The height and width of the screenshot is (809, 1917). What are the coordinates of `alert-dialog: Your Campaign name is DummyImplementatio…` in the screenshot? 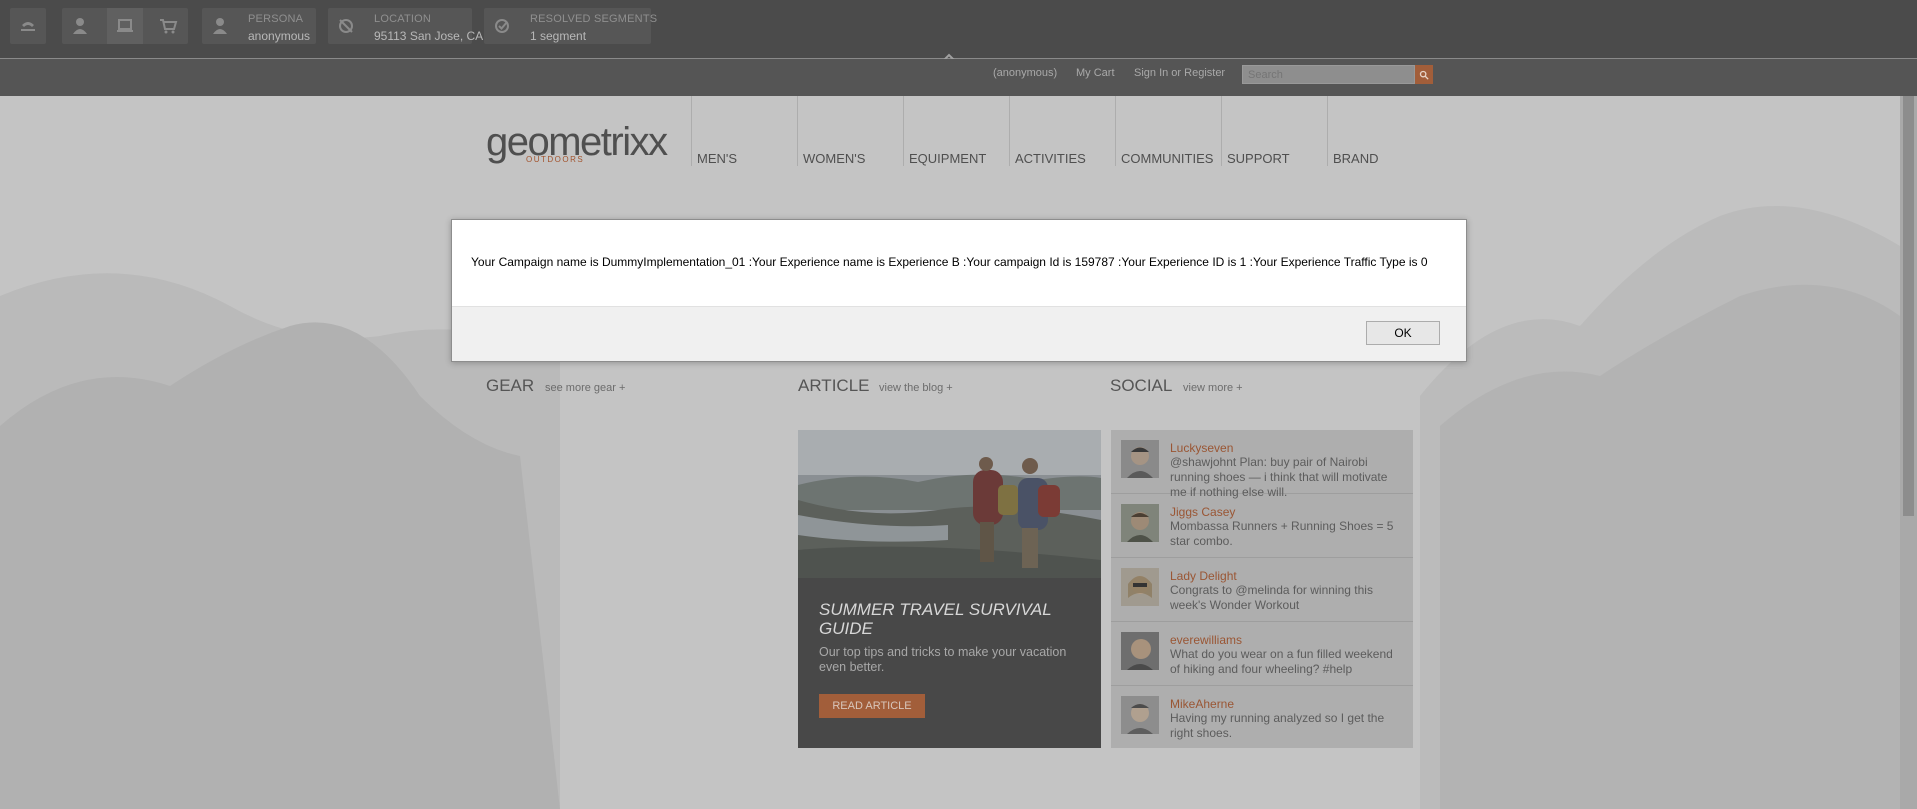 It's located at (959, 290).